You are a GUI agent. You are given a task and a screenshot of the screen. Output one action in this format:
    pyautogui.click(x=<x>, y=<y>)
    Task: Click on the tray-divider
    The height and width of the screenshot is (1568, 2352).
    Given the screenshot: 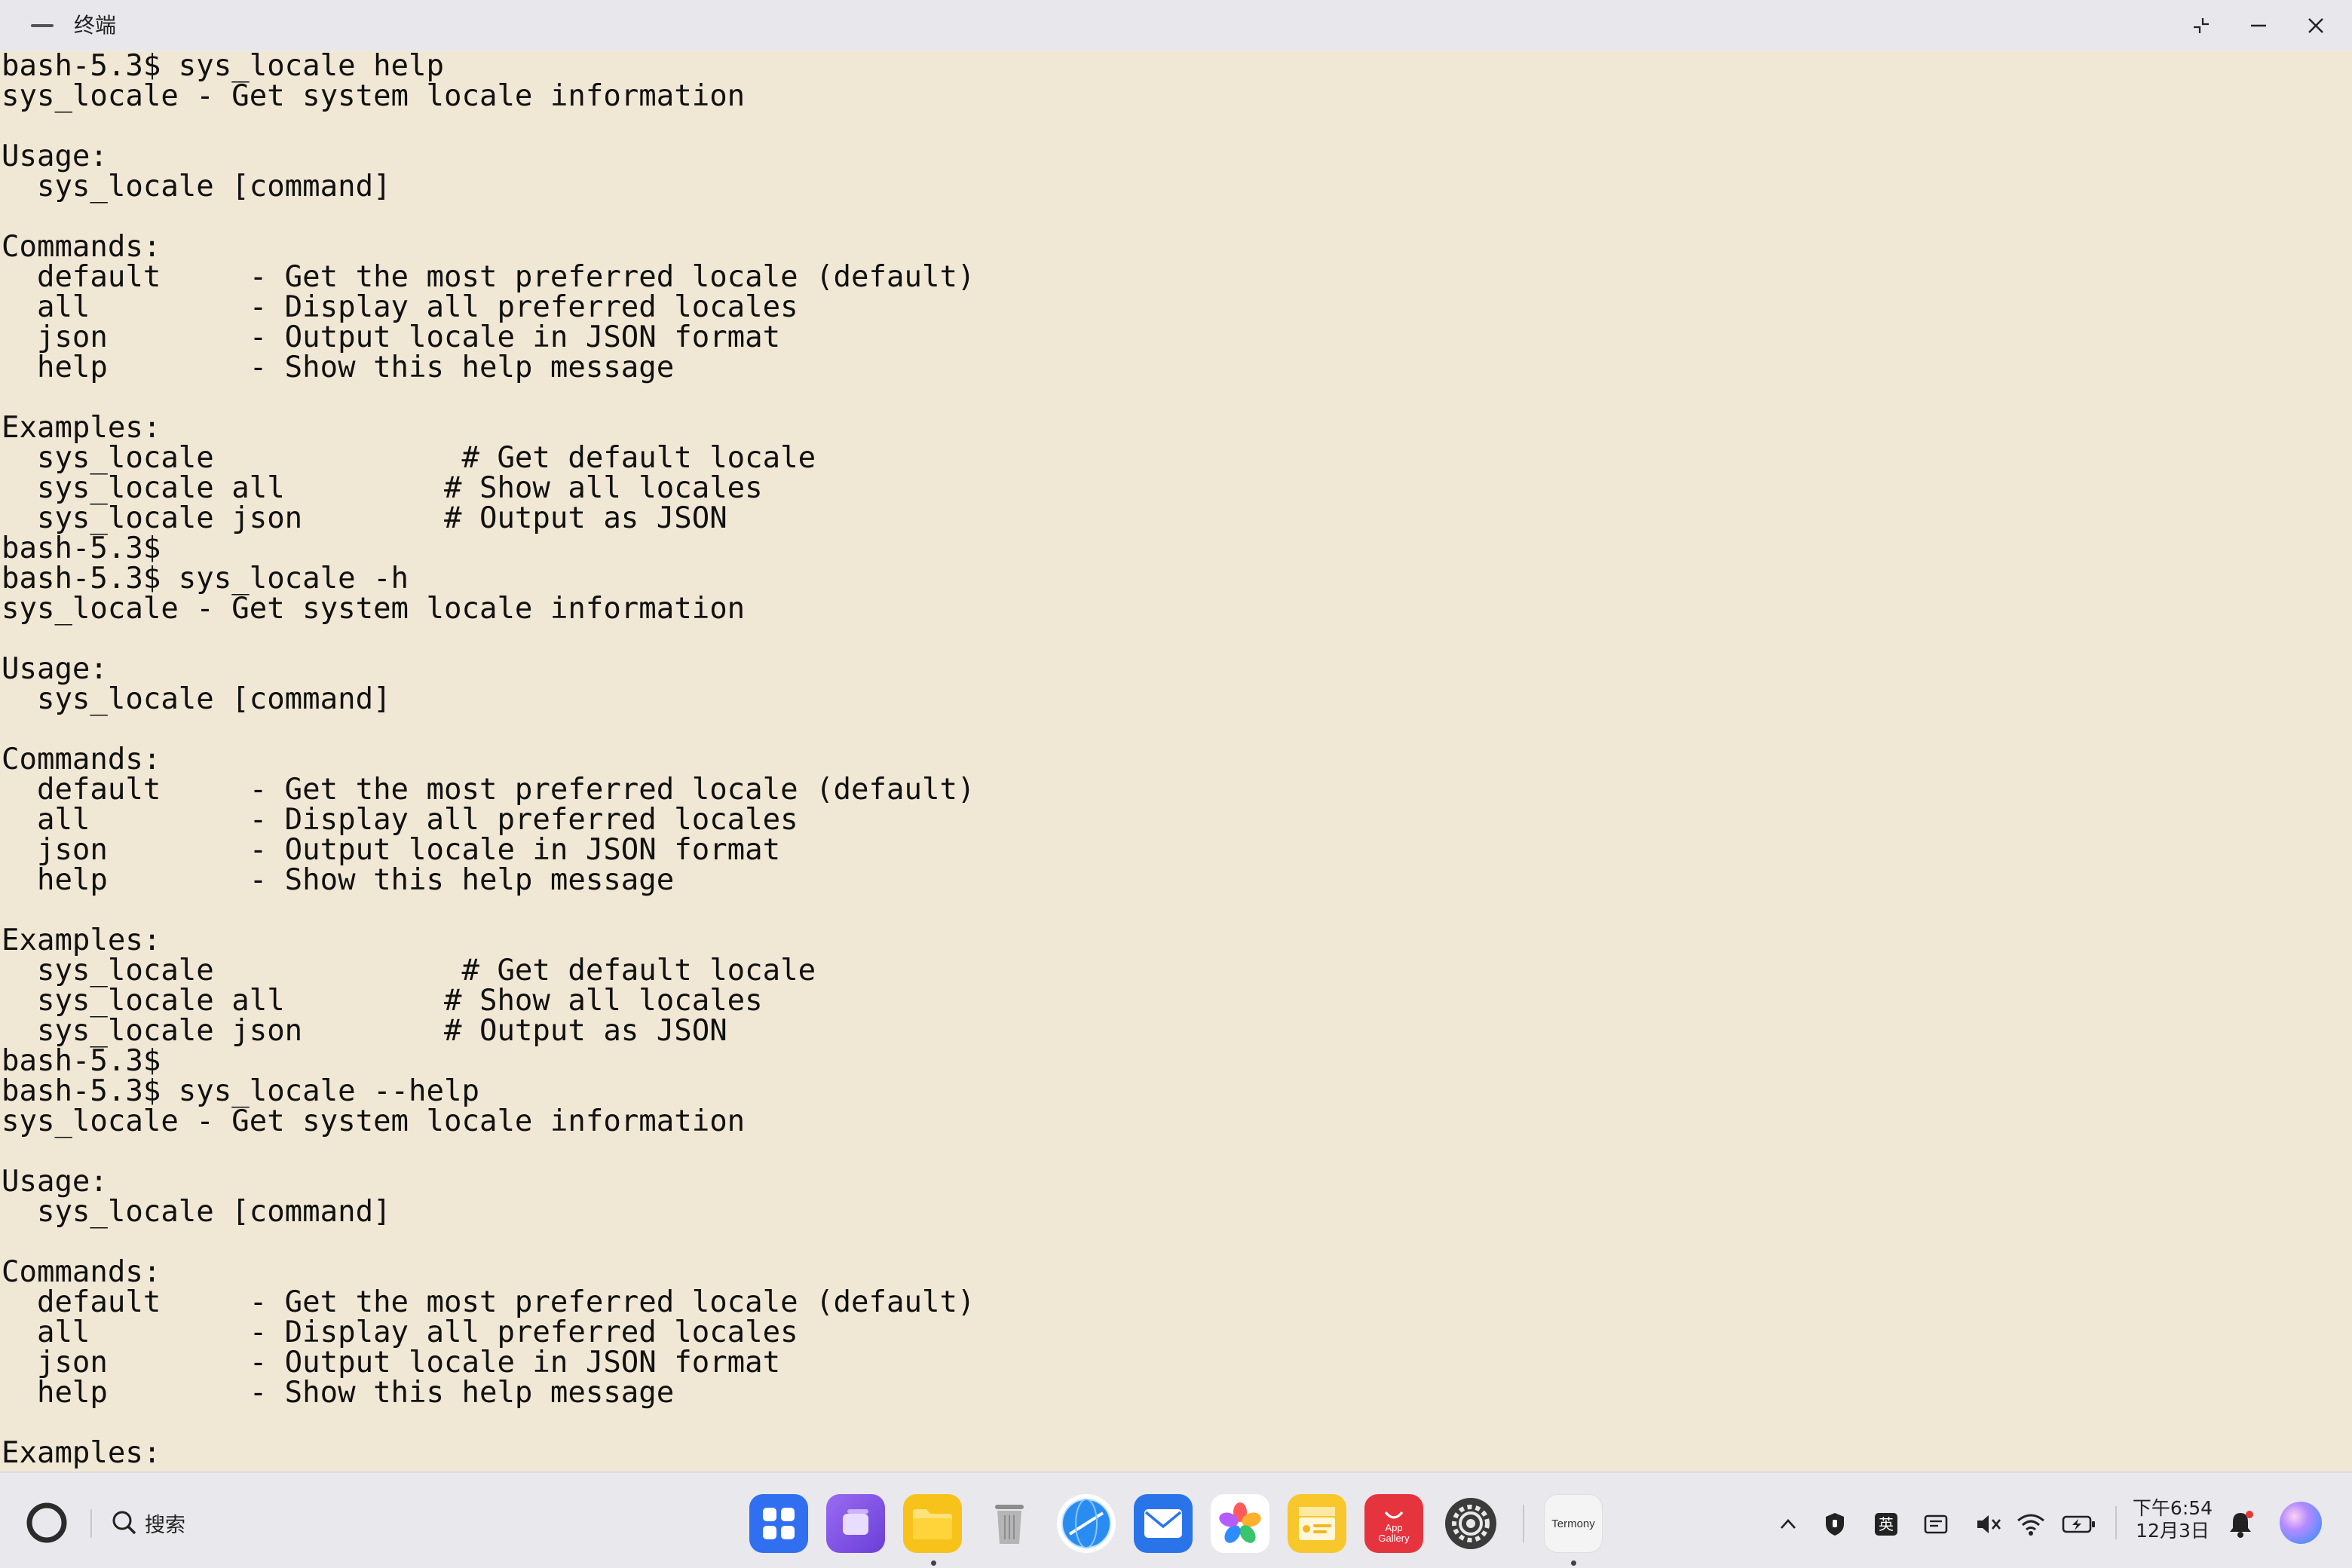 What is the action you would take?
    pyautogui.click(x=2116, y=1522)
    